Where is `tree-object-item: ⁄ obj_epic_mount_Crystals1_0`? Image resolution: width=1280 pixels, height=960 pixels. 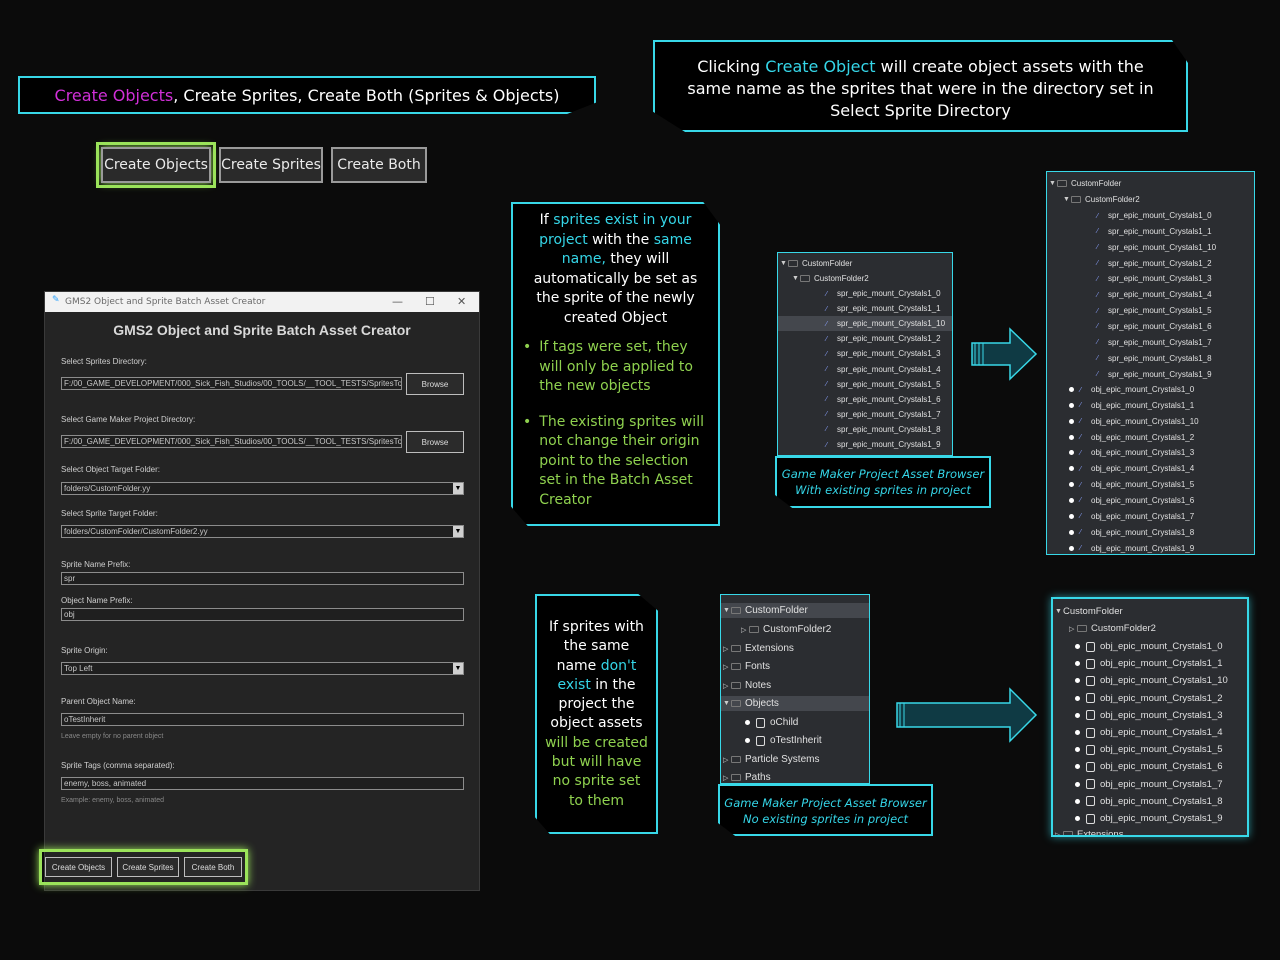
tree-object-item: ⁄ obj_epic_mount_Crystals1_0 is located at coordinates (1150, 389).